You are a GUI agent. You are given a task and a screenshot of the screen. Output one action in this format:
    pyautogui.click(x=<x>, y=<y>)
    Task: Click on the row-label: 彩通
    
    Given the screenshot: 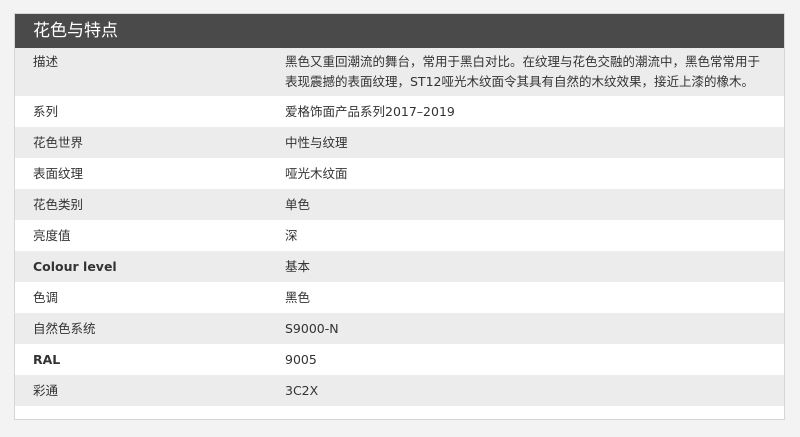 What is the action you would take?
    pyautogui.click(x=148, y=390)
    